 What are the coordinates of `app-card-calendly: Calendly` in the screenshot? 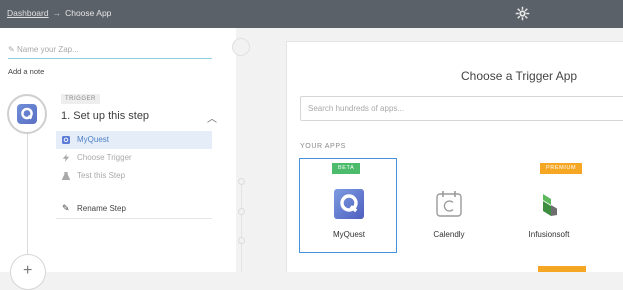 It's located at (448, 205).